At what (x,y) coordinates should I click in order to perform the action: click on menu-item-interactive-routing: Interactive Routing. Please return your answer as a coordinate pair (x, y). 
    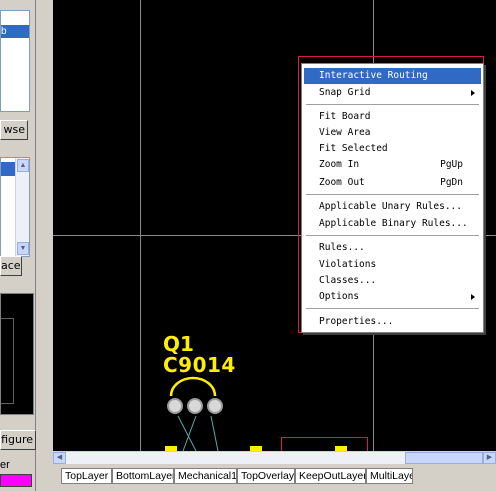
    Looking at the image, I should click on (392, 76).